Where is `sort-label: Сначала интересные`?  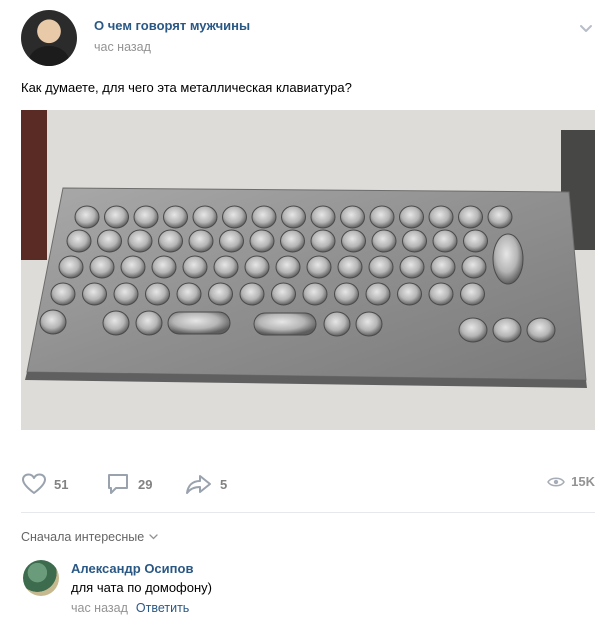 sort-label: Сначала интересные is located at coordinates (83, 537).